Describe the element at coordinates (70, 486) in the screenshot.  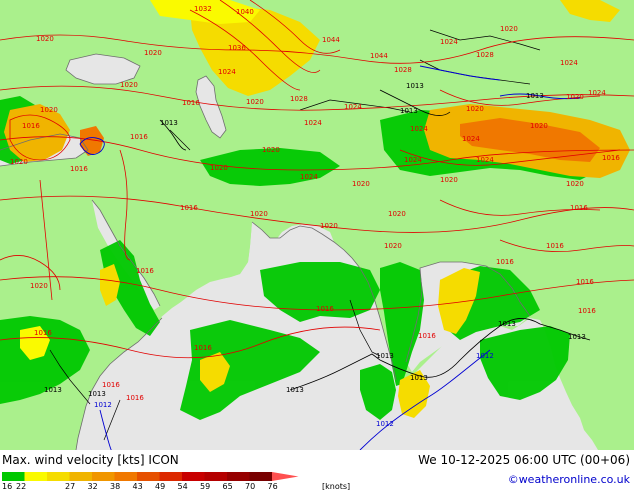
I see `legend-tick-label: 27` at that location.